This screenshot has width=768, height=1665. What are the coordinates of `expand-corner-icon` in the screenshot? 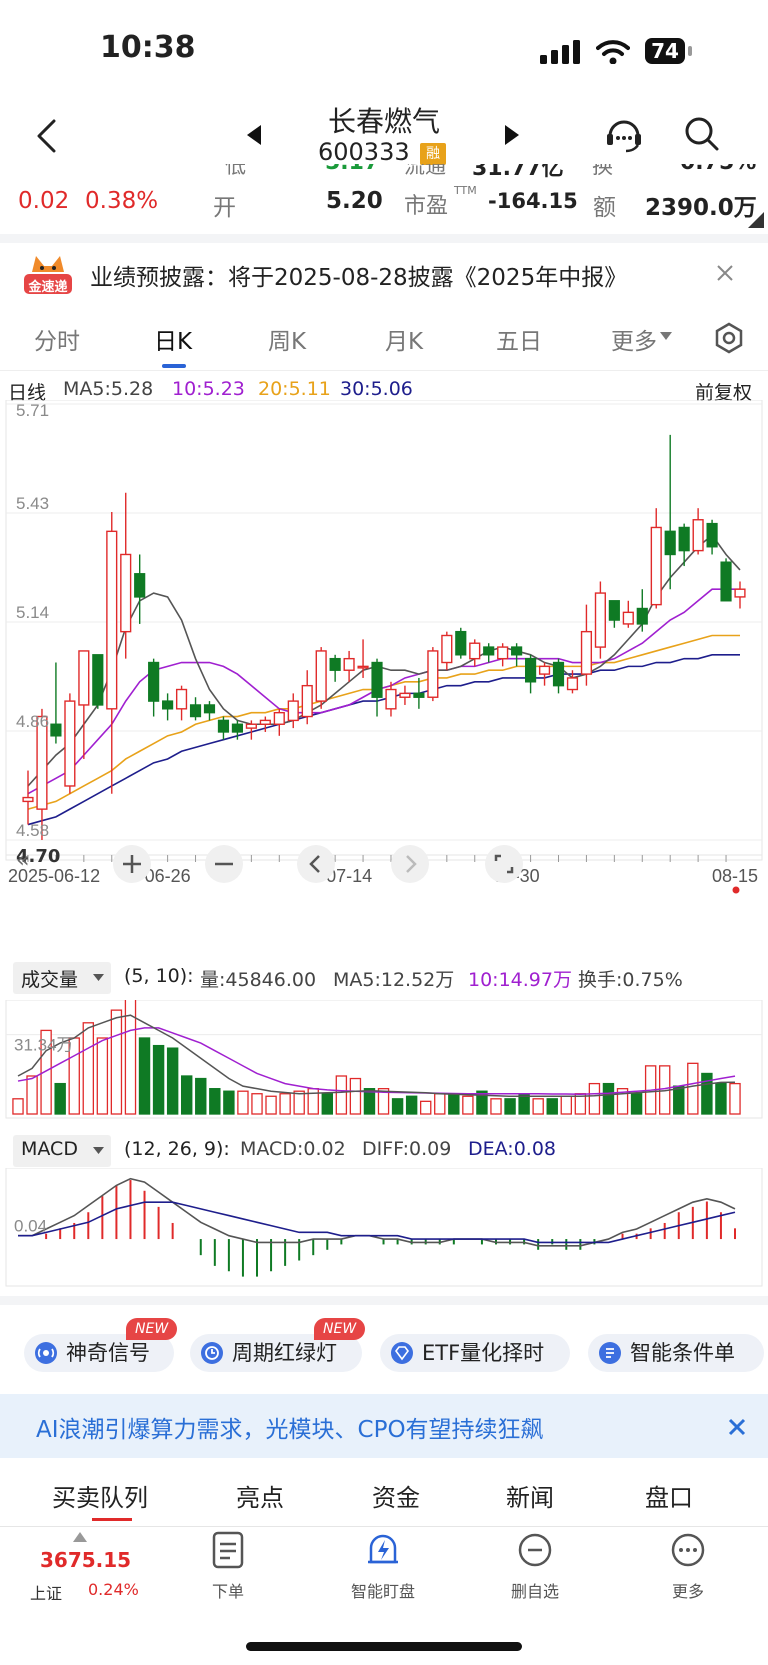 It's located at (756, 220).